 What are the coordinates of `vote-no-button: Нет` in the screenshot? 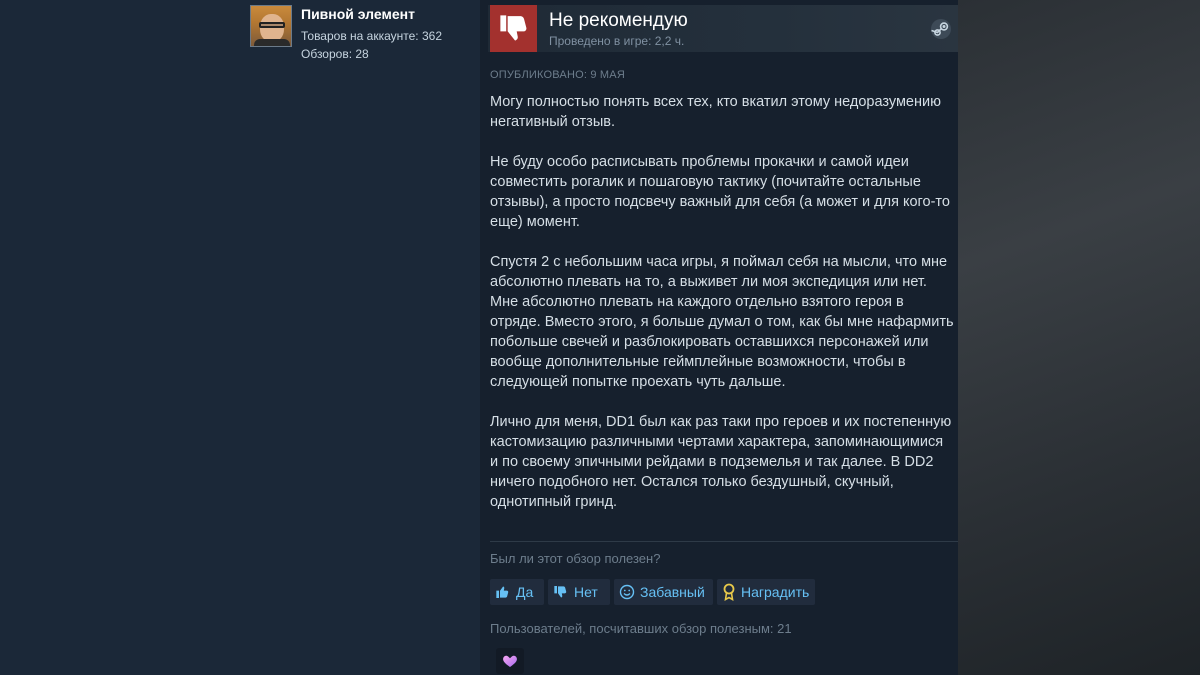 It's located at (579, 592).